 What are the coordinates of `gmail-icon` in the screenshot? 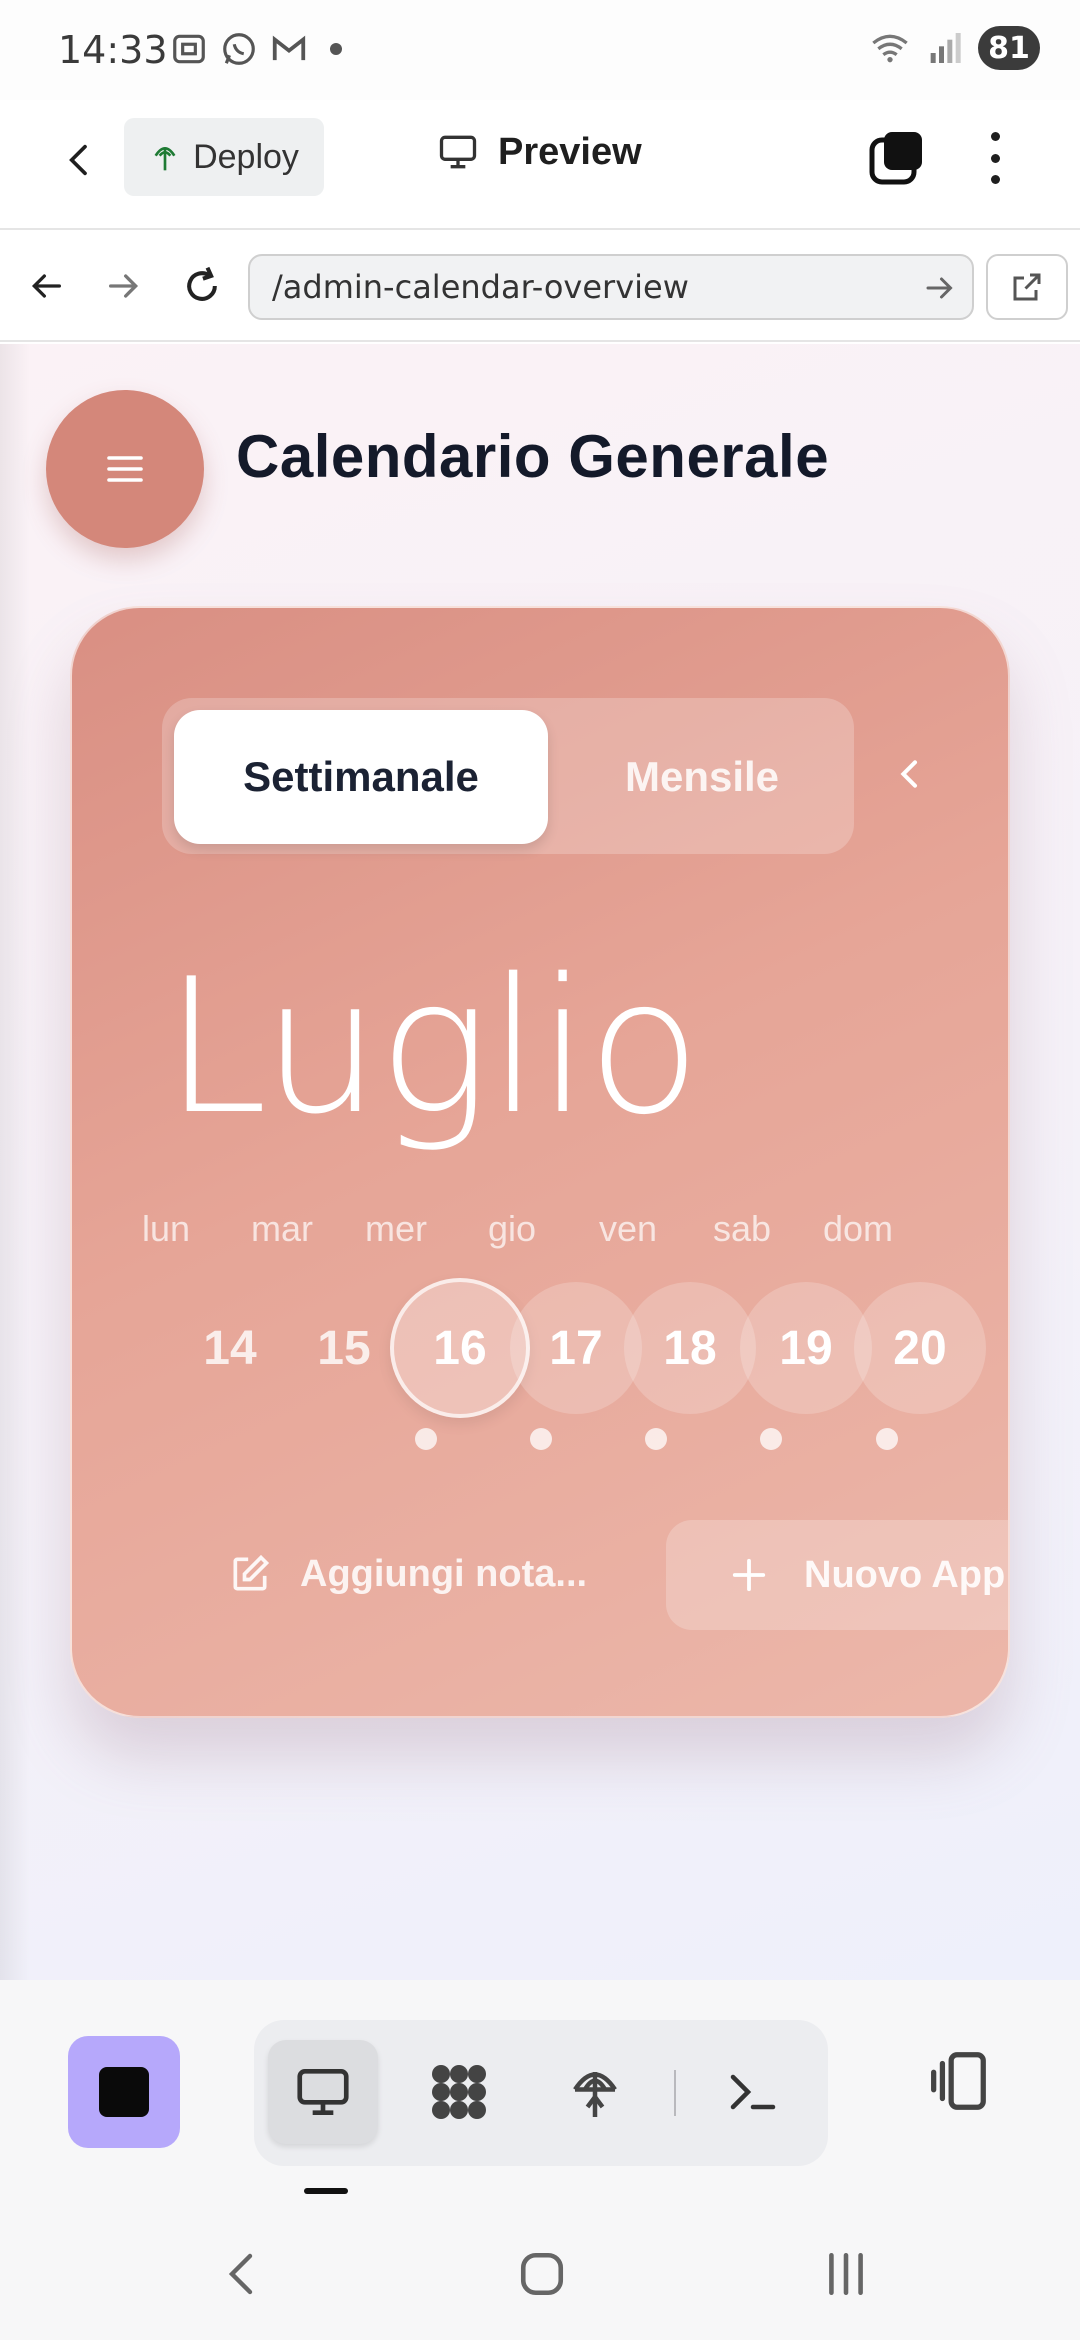 It's located at (289, 48).